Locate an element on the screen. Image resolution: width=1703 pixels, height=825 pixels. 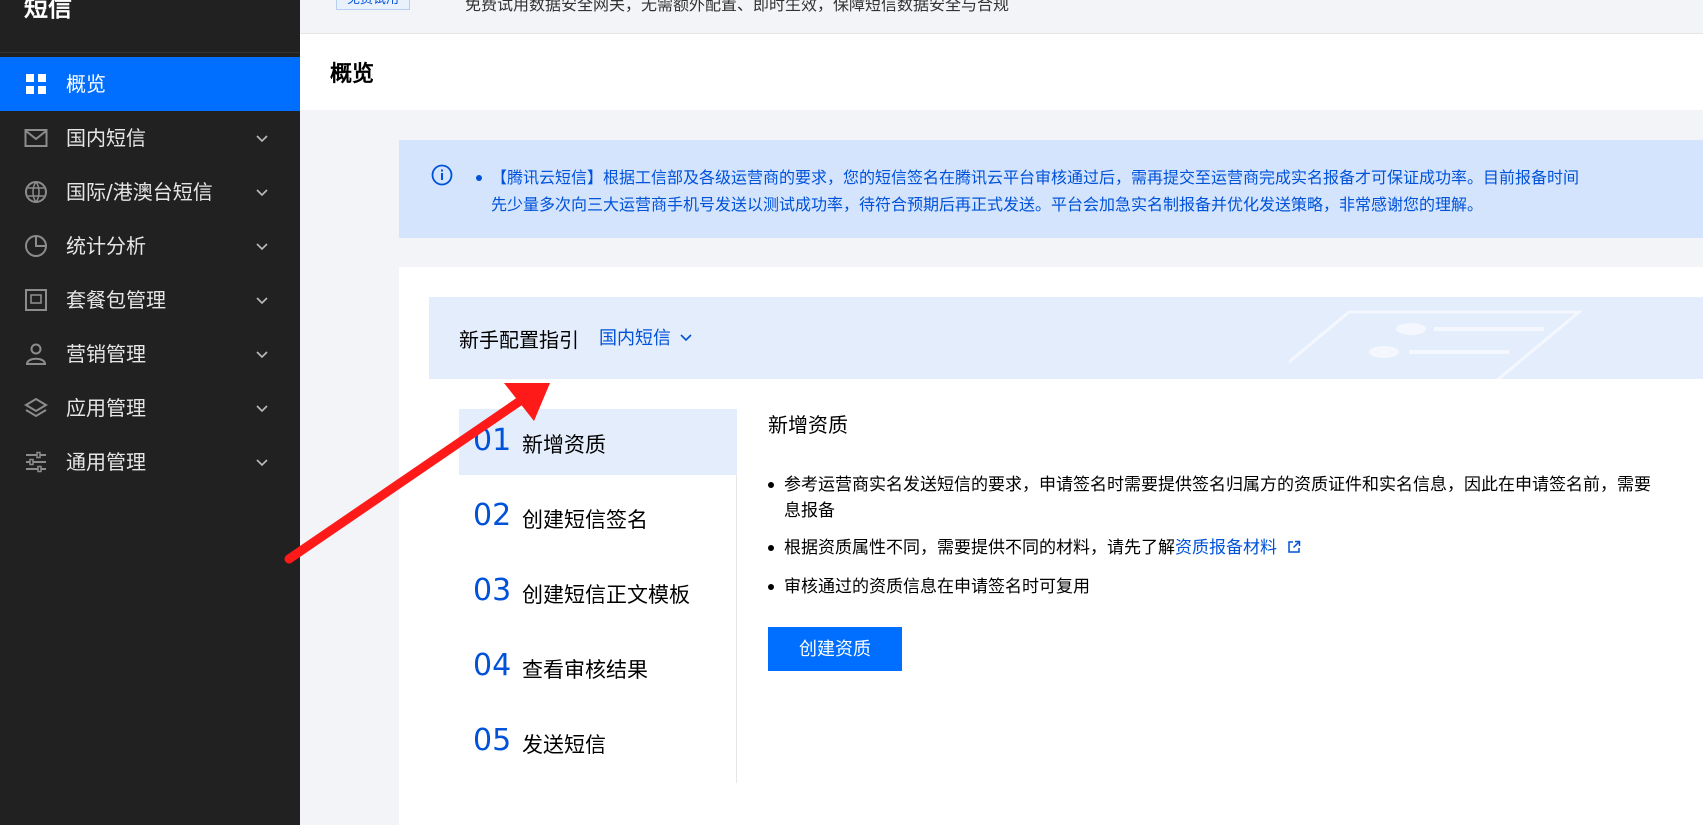
sidebar-item-label: 统计分析 is located at coordinates (106, 246).